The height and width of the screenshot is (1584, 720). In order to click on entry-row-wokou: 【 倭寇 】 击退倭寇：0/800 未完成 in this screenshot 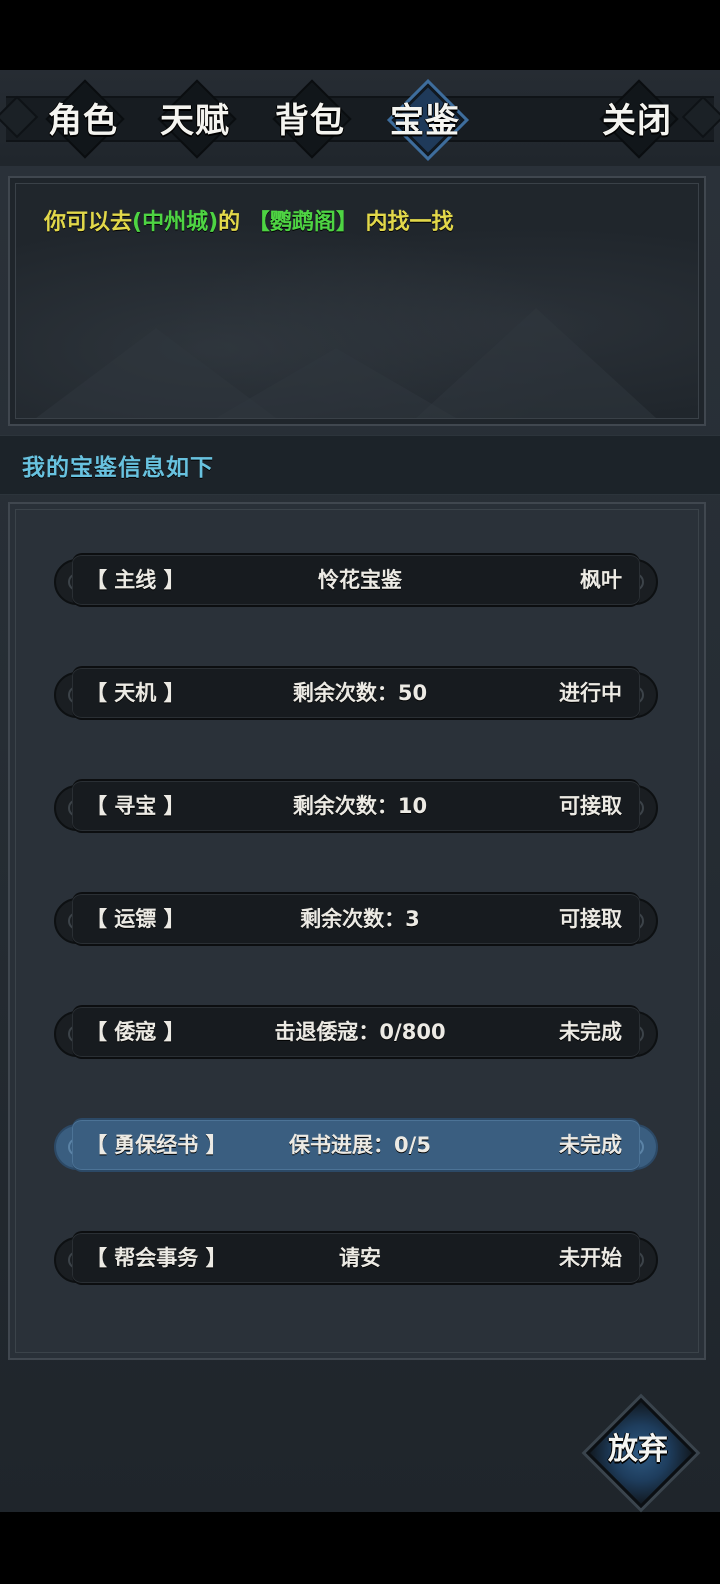, I will do `click(356, 1032)`.